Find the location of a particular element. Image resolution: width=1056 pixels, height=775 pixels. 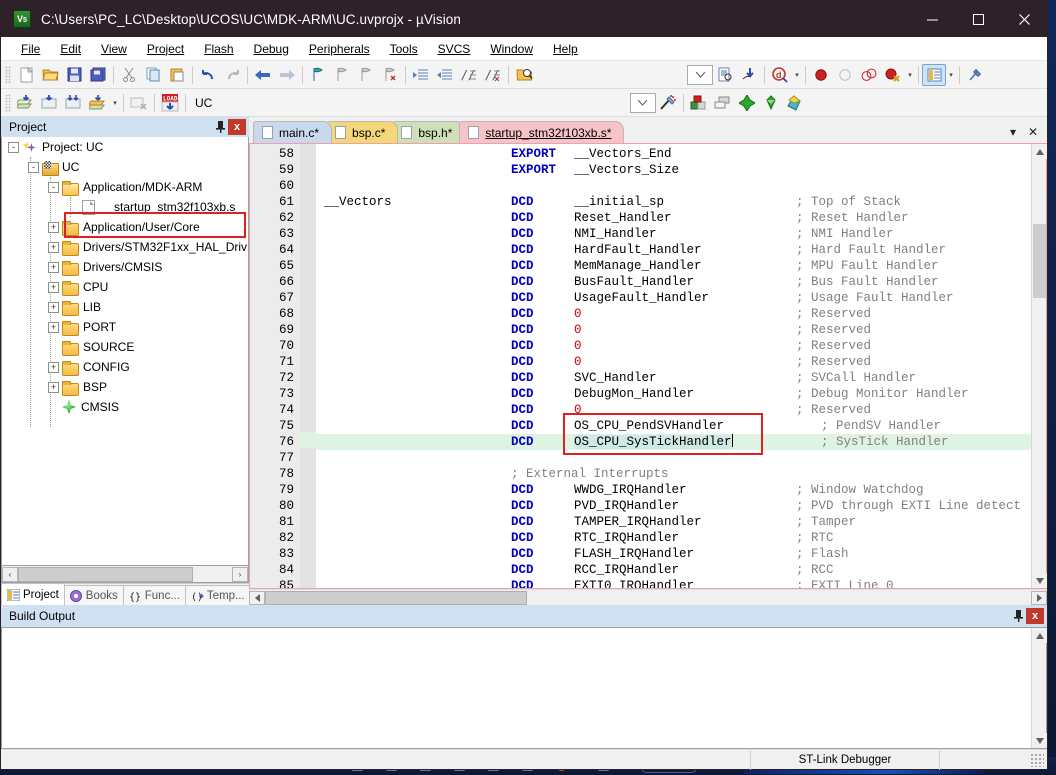

tree-node-startup-file: startup_stm32f103xb.s is located at coordinates (125, 207).